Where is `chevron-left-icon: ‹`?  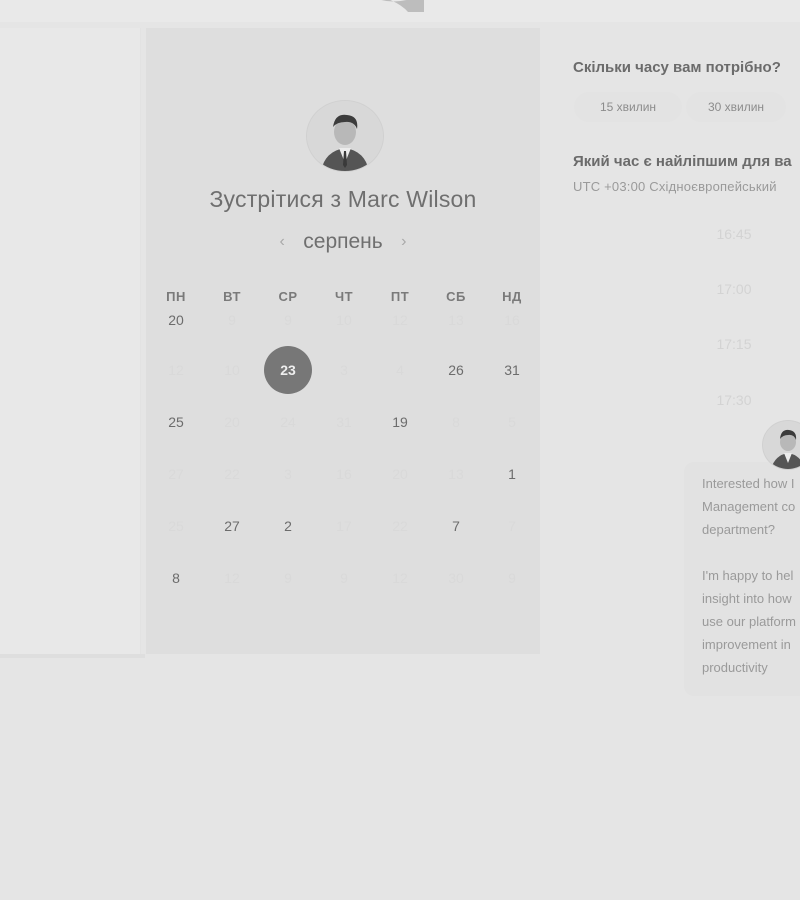 chevron-left-icon: ‹ is located at coordinates (281, 242).